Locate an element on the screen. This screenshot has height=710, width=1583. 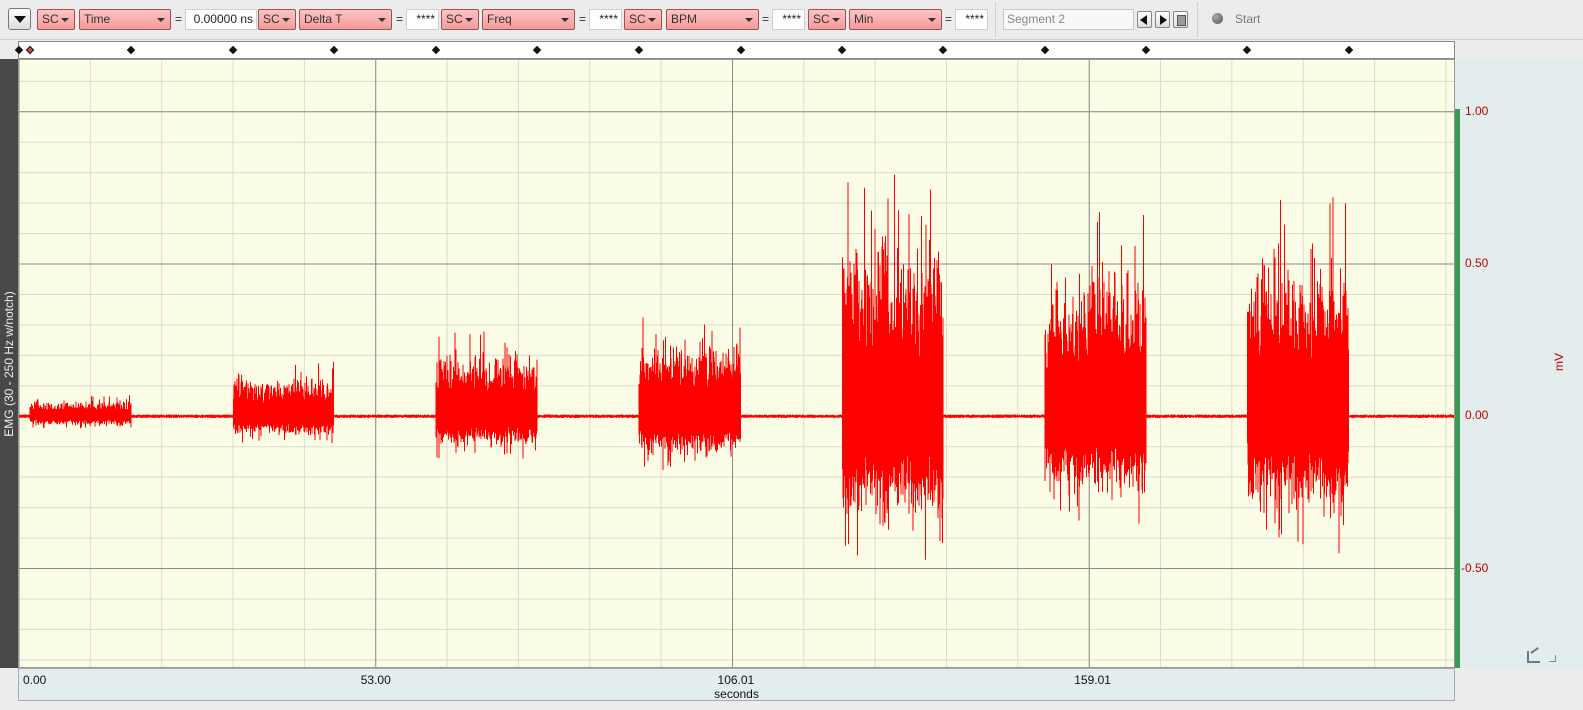
y-tick-label: 0.00 is located at coordinates (1477, 415).